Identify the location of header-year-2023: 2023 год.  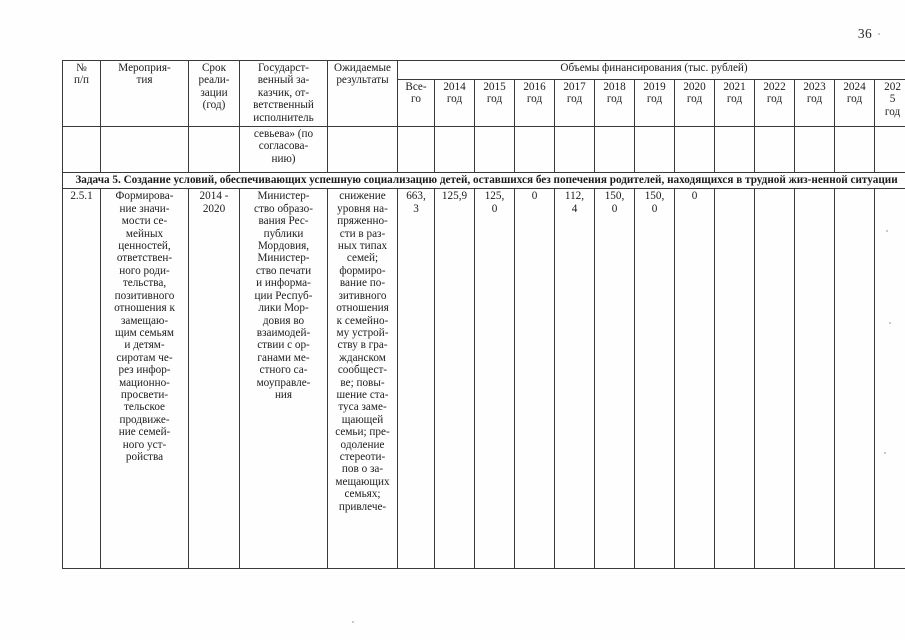
(814, 103).